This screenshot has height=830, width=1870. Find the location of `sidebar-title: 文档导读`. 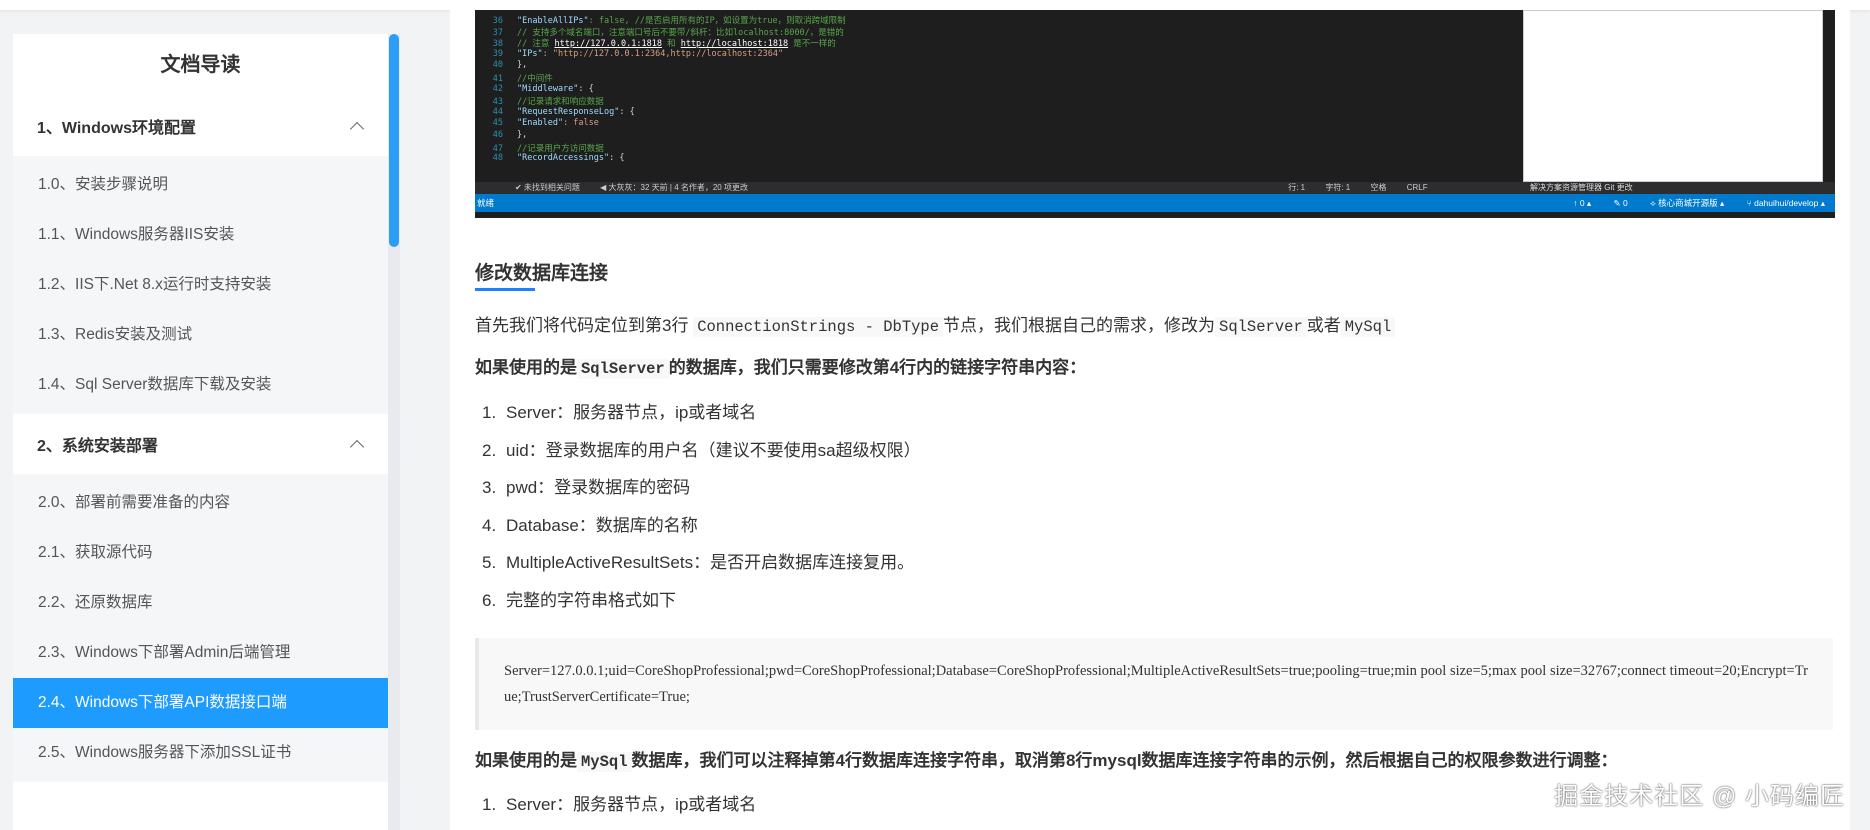

sidebar-title: 文档导读 is located at coordinates (200, 65).